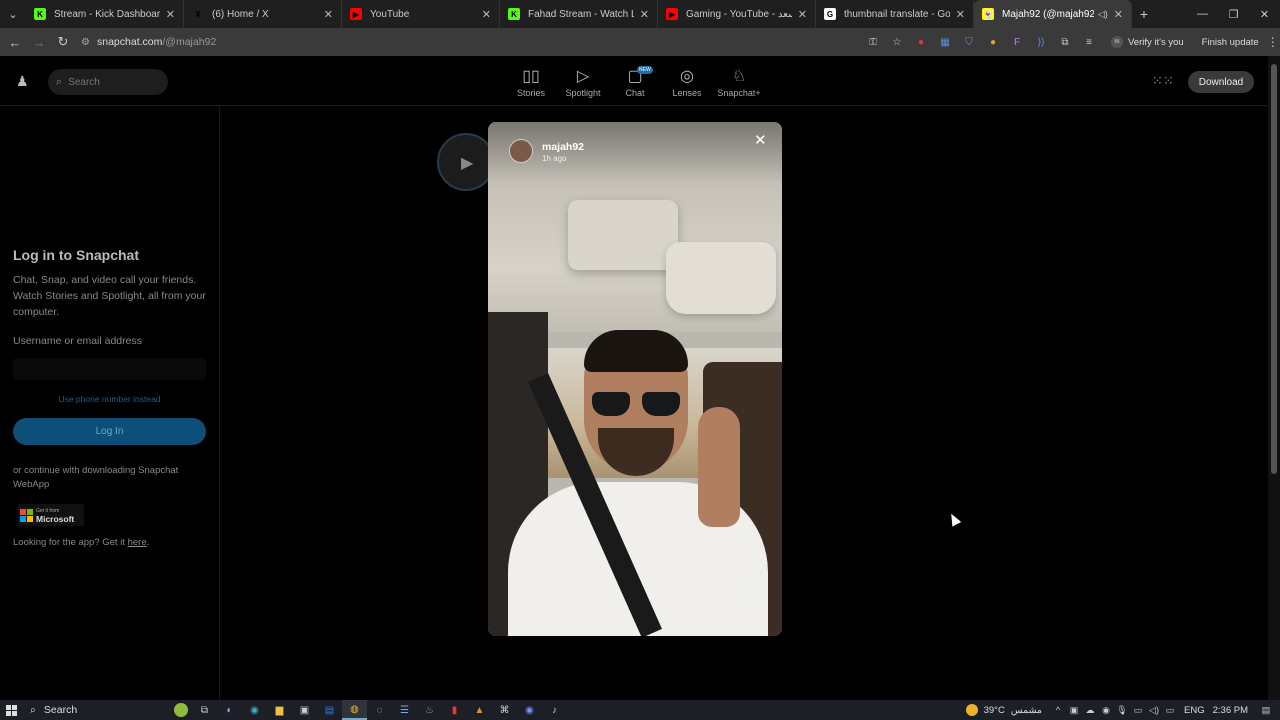 This screenshot has height=720, width=1280. What do you see at coordinates (521, 151) in the screenshot?
I see `story-author-avatar` at bounding box center [521, 151].